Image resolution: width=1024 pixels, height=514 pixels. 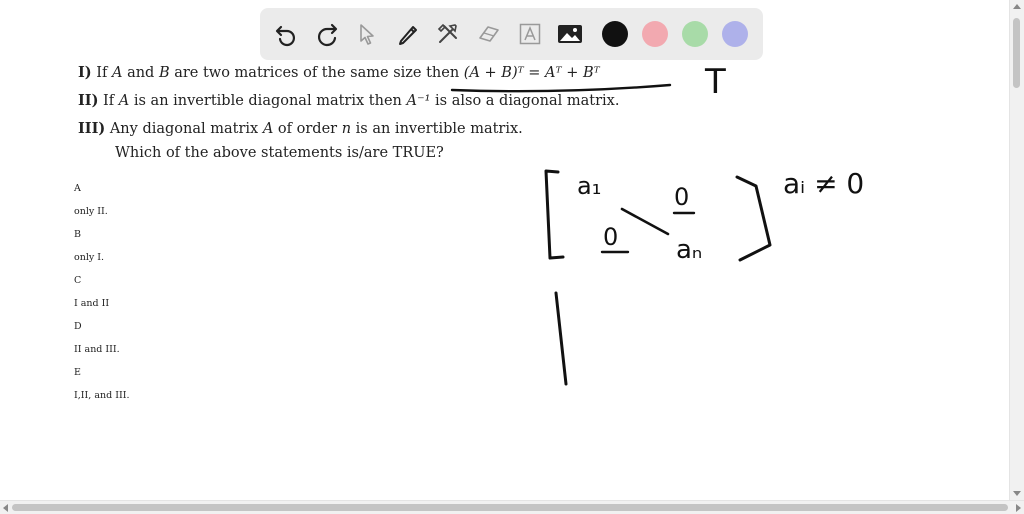 What do you see at coordinates (101, 263) in the screenshot?
I see `option-b-text: only I.` at bounding box center [101, 263].